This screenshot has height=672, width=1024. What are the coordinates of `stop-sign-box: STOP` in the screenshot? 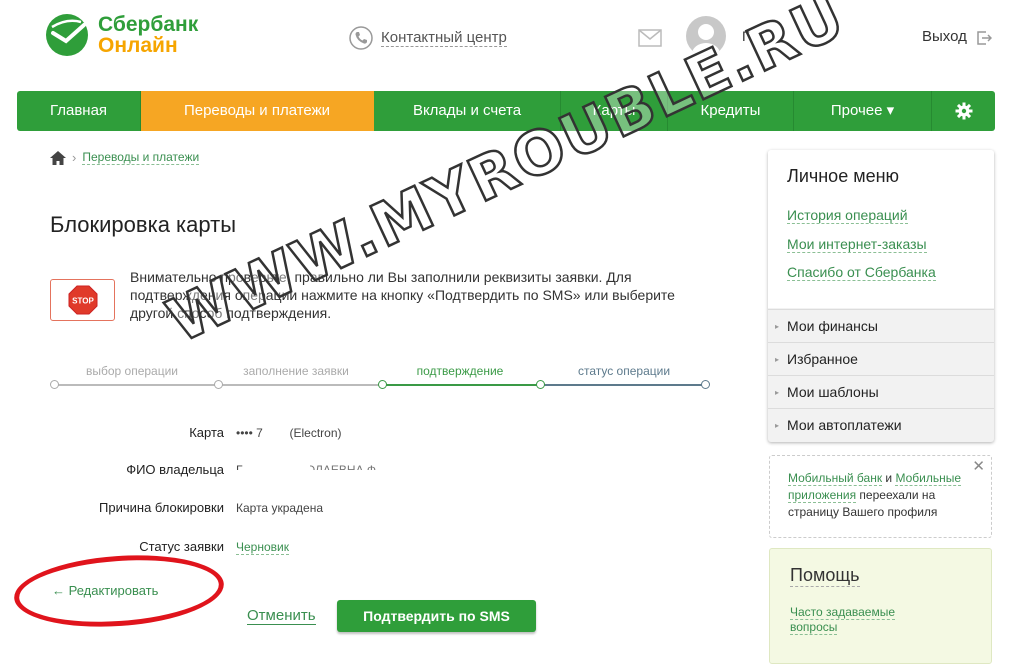 It's located at (82, 300).